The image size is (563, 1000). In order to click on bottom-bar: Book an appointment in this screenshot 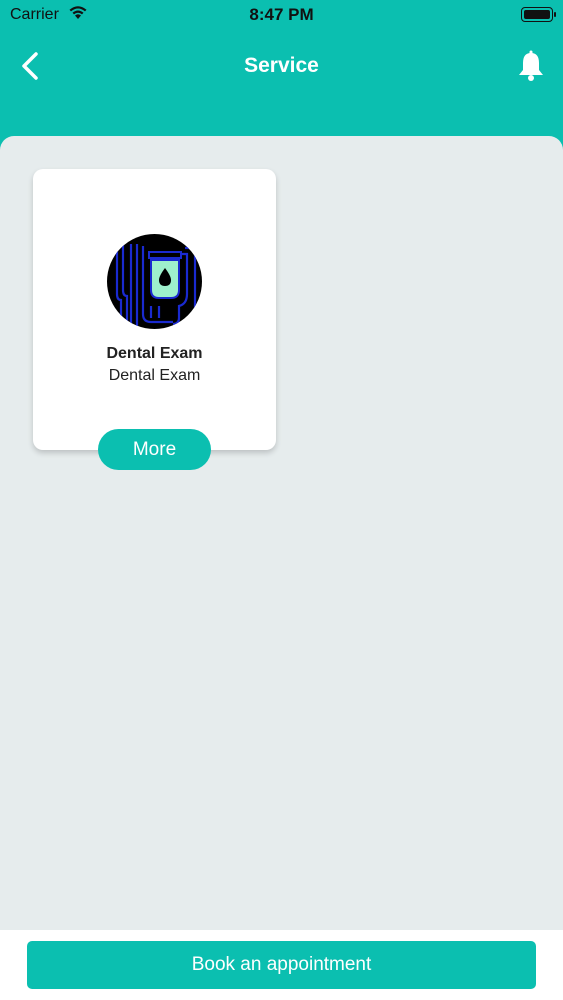, I will do `click(281, 965)`.